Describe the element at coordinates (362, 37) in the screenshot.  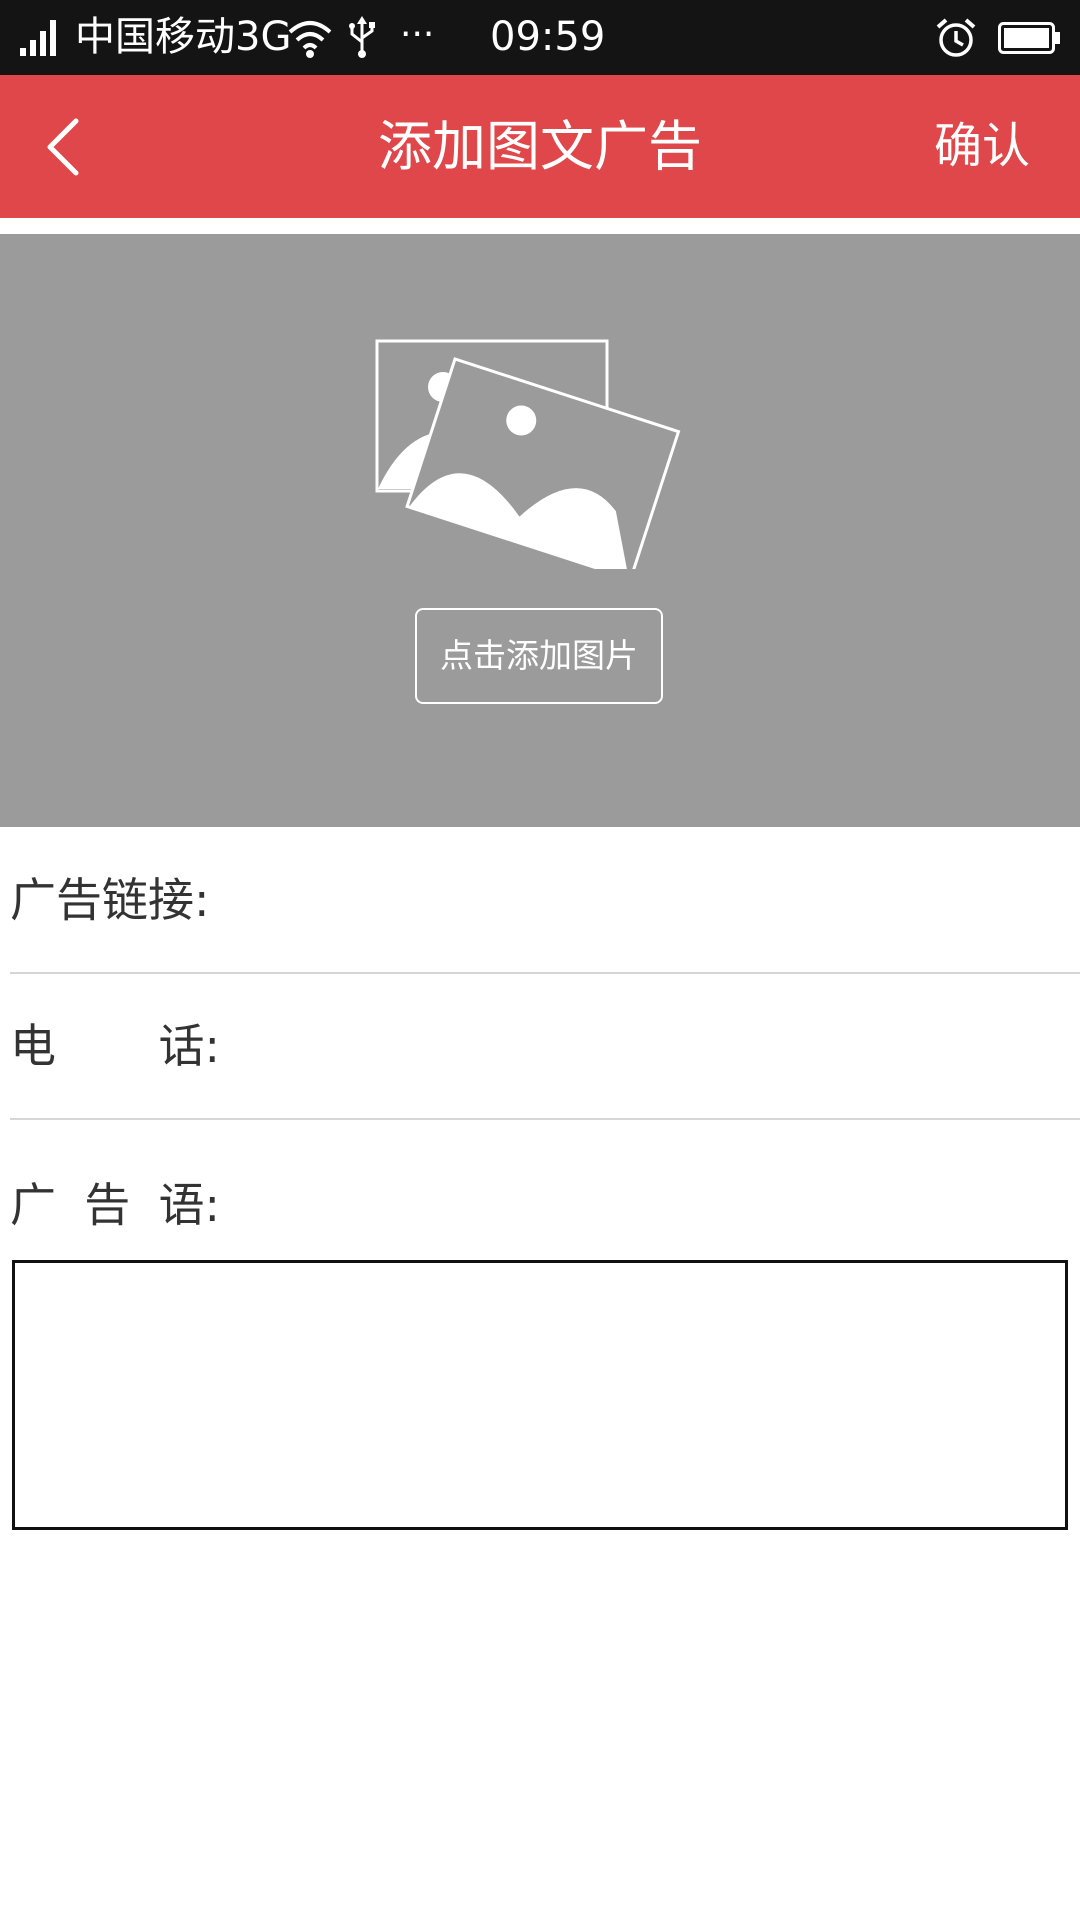
I see `usb-icon` at that location.